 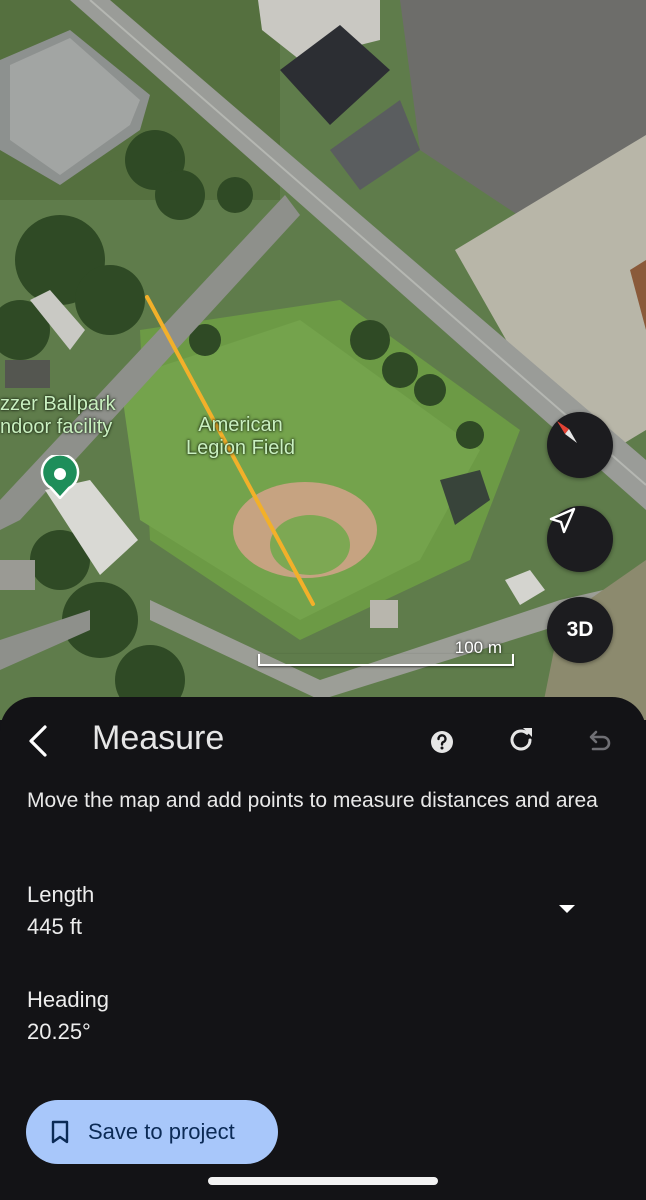 I want to click on reset-button, so click(x=521, y=740).